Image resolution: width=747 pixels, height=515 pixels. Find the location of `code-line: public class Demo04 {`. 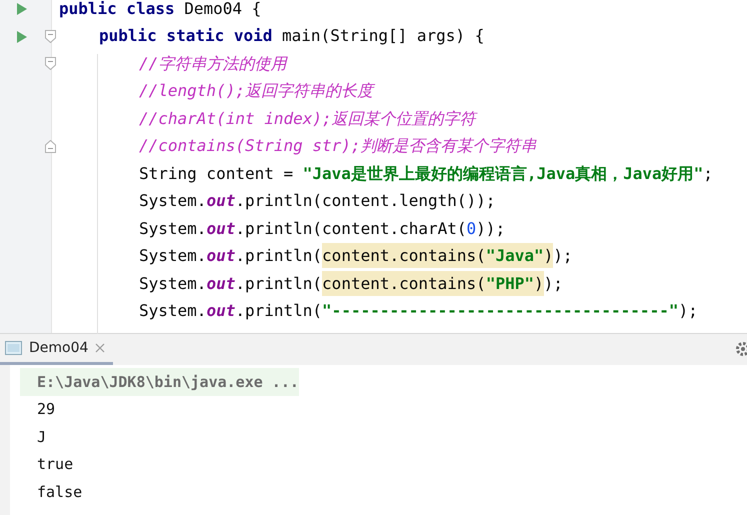

code-line: public class Demo04 { is located at coordinates (160, 10).